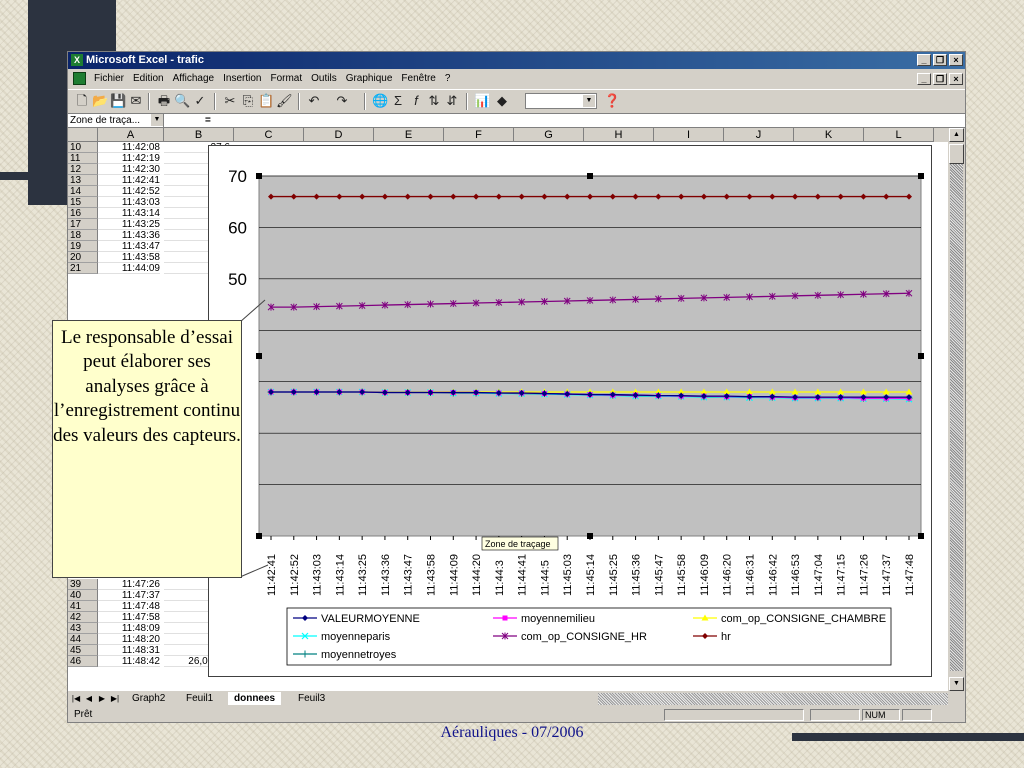  What do you see at coordinates (129, 661) in the screenshot?
I see `cell: 11:48:42` at bounding box center [129, 661].